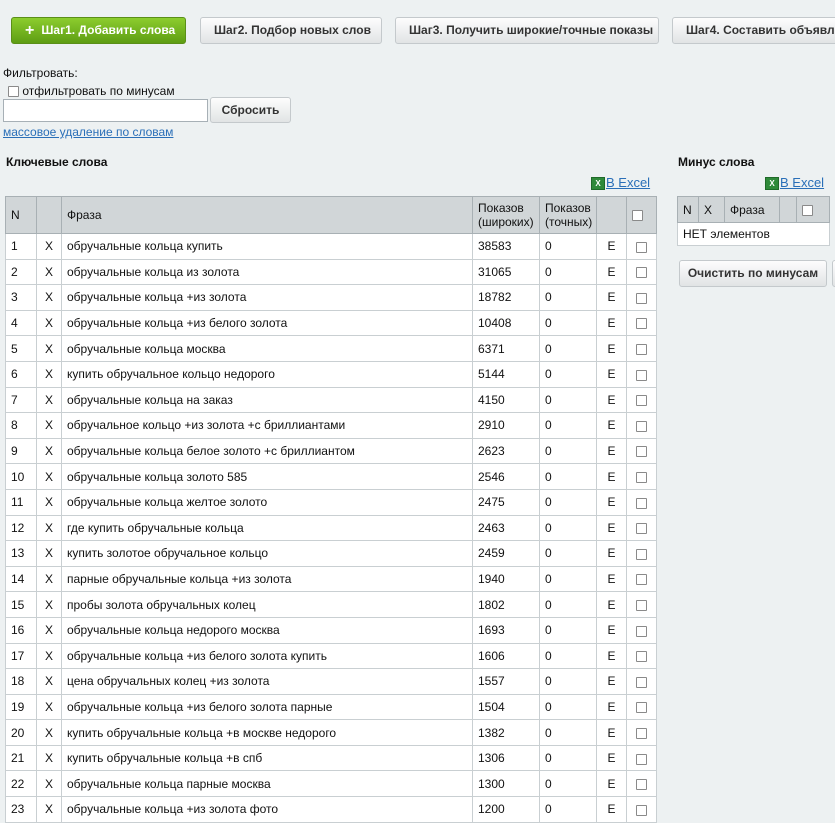 The height and width of the screenshot is (823, 835). I want to click on step-1-button: + Шаг1. Добавить слова, so click(98, 30).